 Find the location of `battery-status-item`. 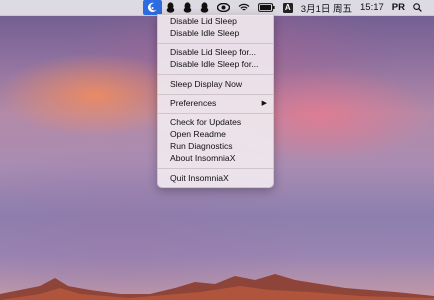

battery-status-item is located at coordinates (266, 7).